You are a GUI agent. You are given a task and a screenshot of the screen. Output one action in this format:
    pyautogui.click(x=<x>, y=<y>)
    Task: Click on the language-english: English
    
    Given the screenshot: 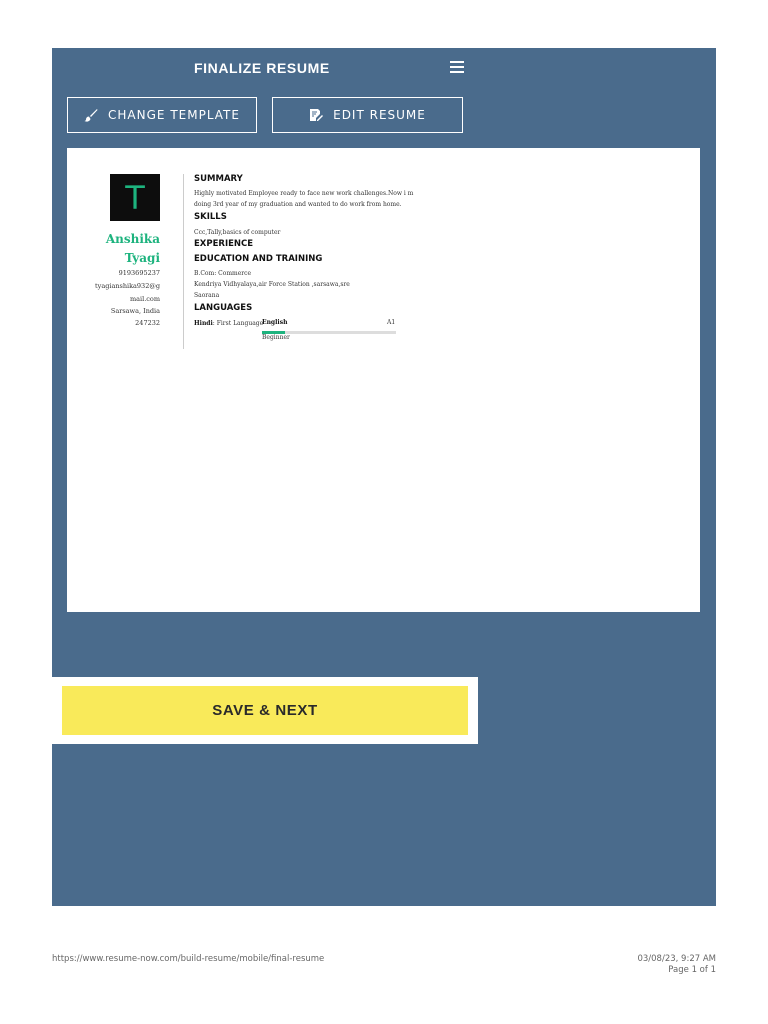 What is the action you would take?
    pyautogui.click(x=275, y=322)
    